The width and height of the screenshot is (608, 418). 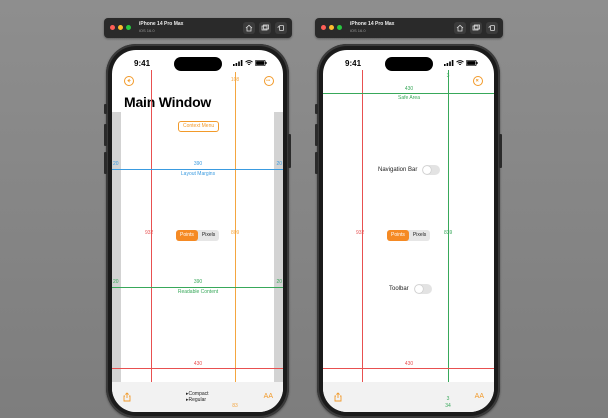 What do you see at coordinates (198, 164) in the screenshot?
I see `layout-width-label: 390` at bounding box center [198, 164].